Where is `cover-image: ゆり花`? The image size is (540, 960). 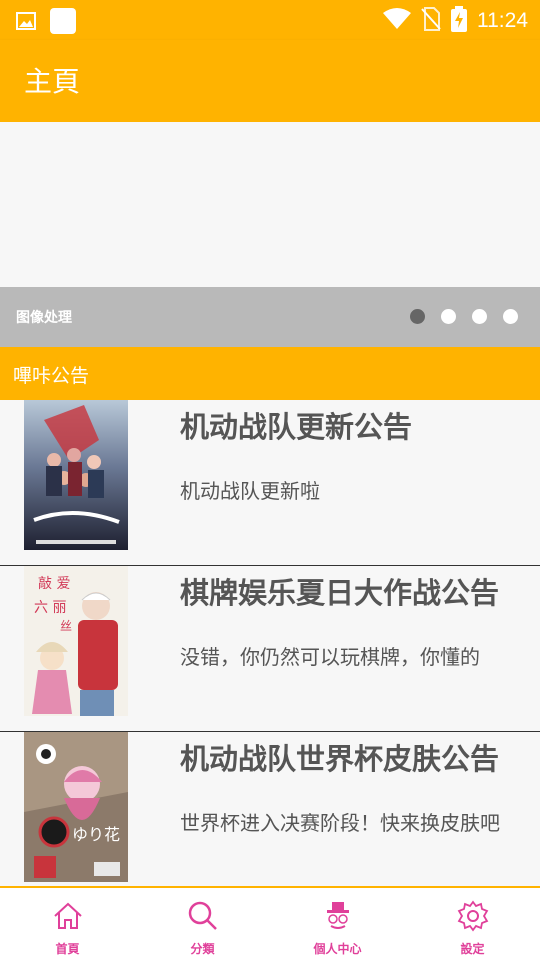 cover-image: ゆり花 is located at coordinates (76, 807).